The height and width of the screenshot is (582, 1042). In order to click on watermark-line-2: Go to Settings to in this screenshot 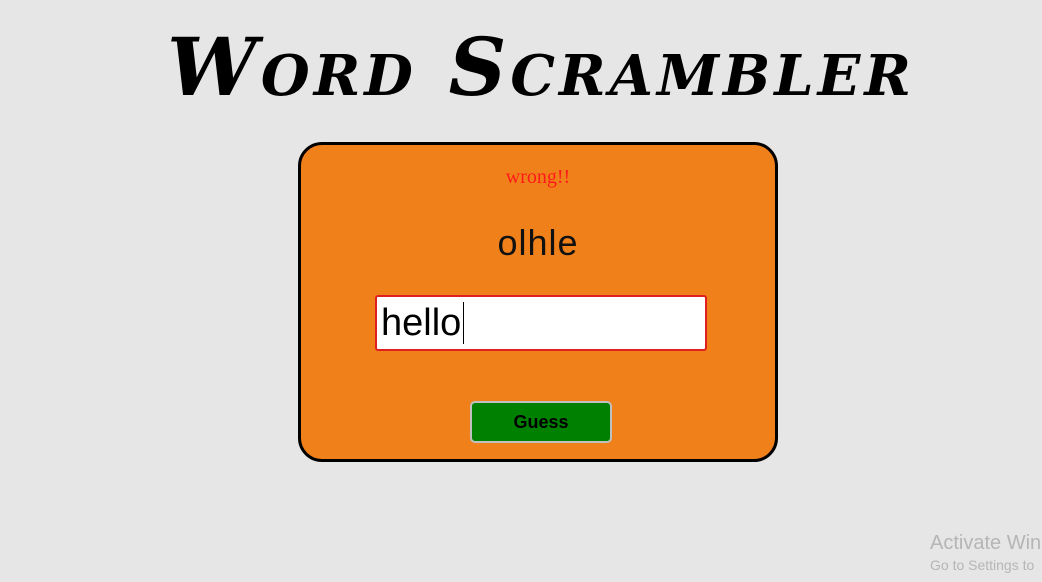, I will do `click(982, 565)`.